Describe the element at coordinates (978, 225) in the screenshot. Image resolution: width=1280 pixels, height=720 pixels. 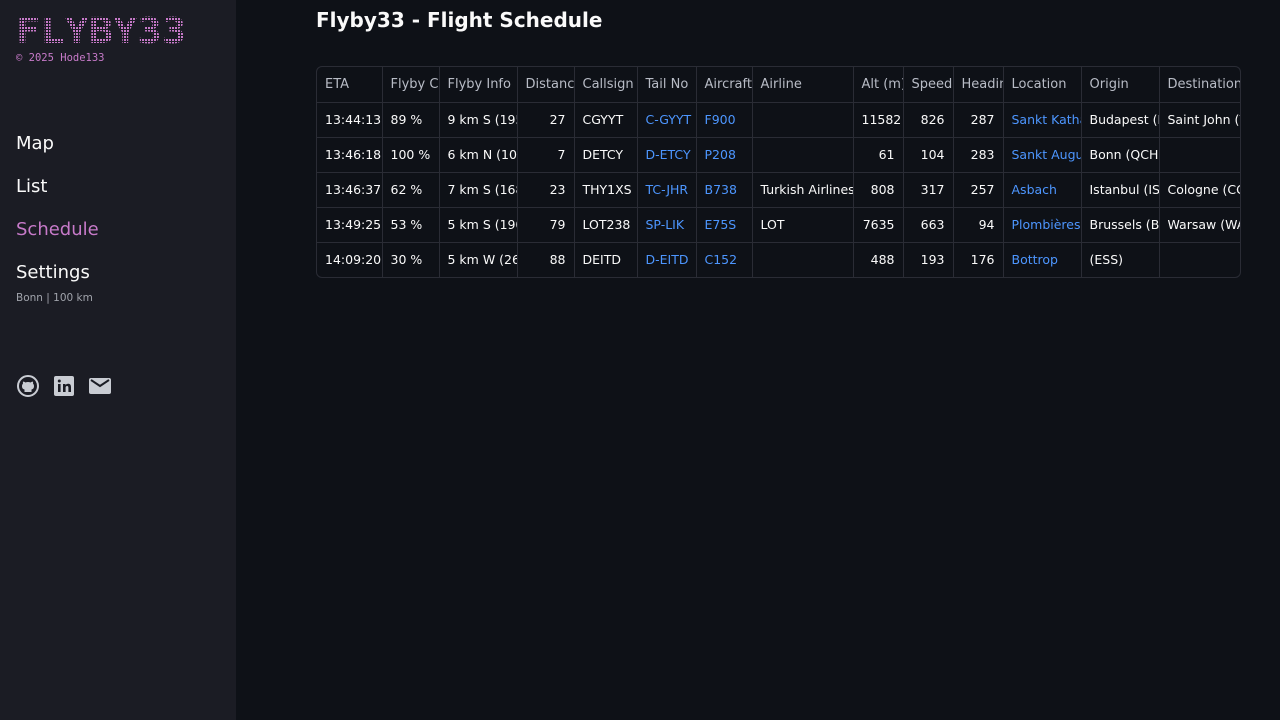
I see `cell-heading: 94` at that location.